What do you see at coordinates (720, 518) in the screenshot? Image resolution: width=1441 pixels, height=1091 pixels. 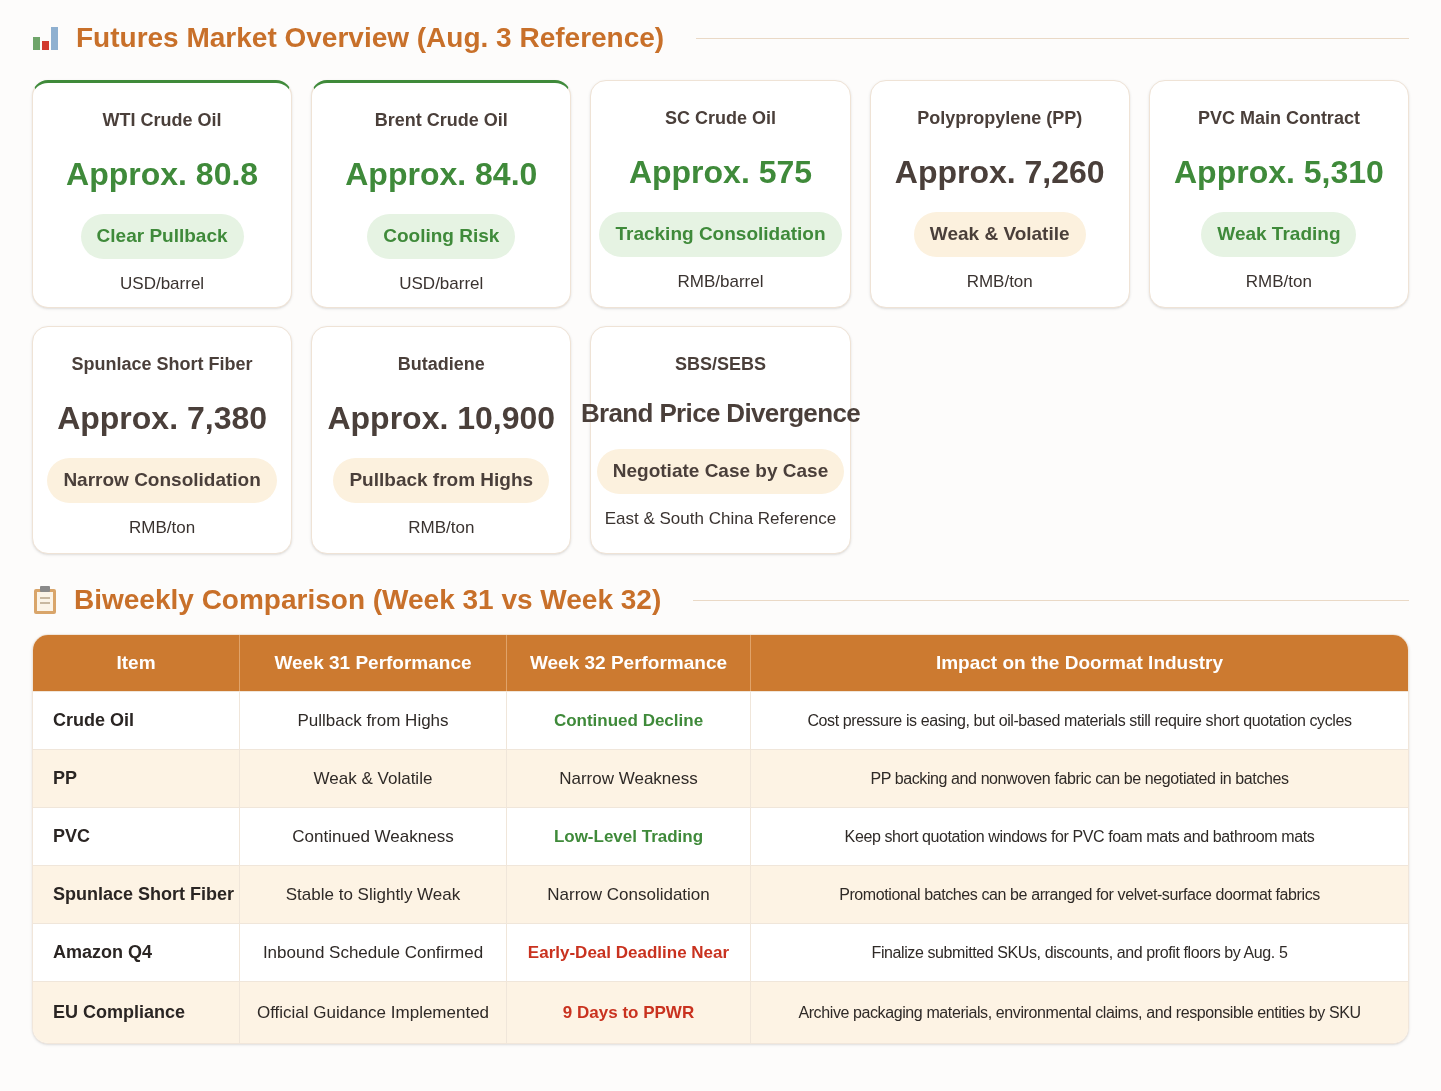 I see `unit-label: East & South China Reference` at bounding box center [720, 518].